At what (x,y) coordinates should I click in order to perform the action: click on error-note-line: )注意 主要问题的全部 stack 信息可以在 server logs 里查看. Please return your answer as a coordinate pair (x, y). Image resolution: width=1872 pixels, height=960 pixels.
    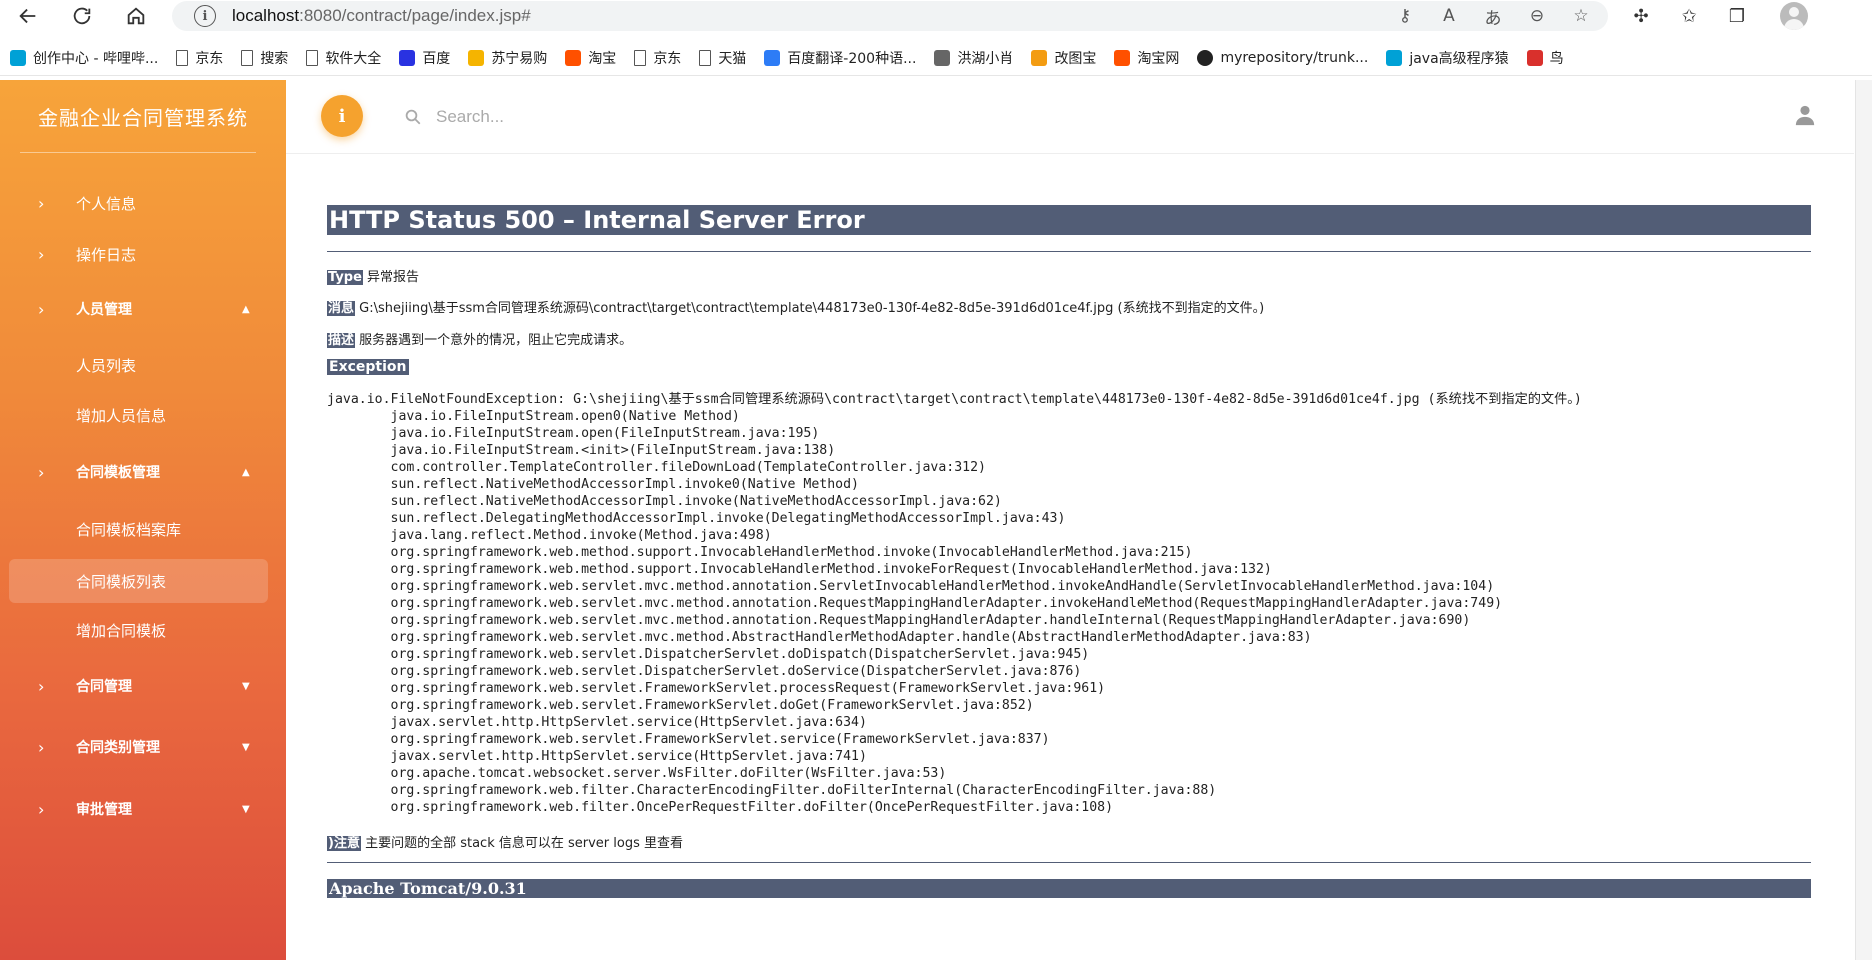
    Looking at the image, I should click on (505, 841).